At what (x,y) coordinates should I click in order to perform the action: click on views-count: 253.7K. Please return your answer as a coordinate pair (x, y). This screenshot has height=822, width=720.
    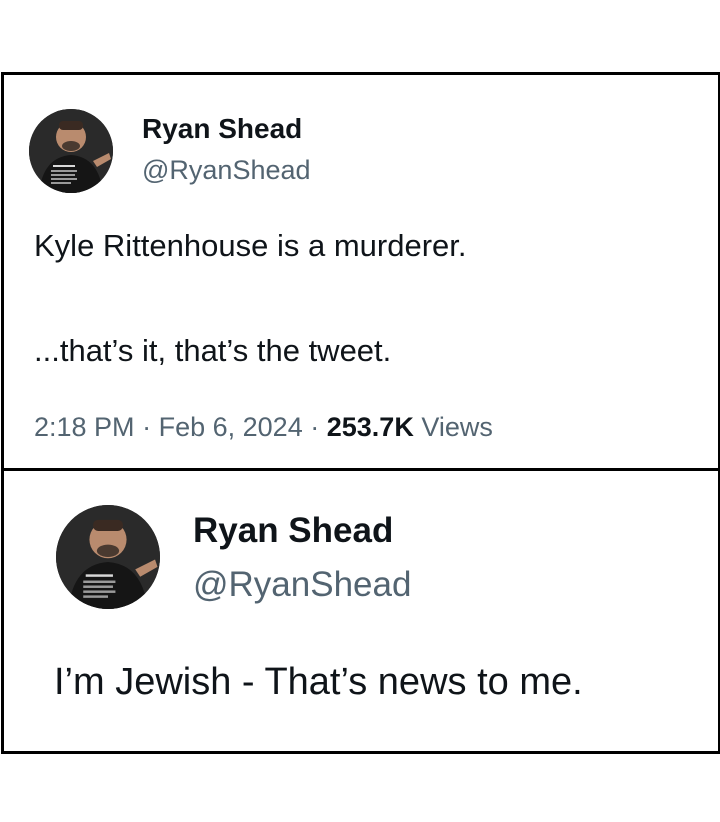
    Looking at the image, I should click on (370, 427).